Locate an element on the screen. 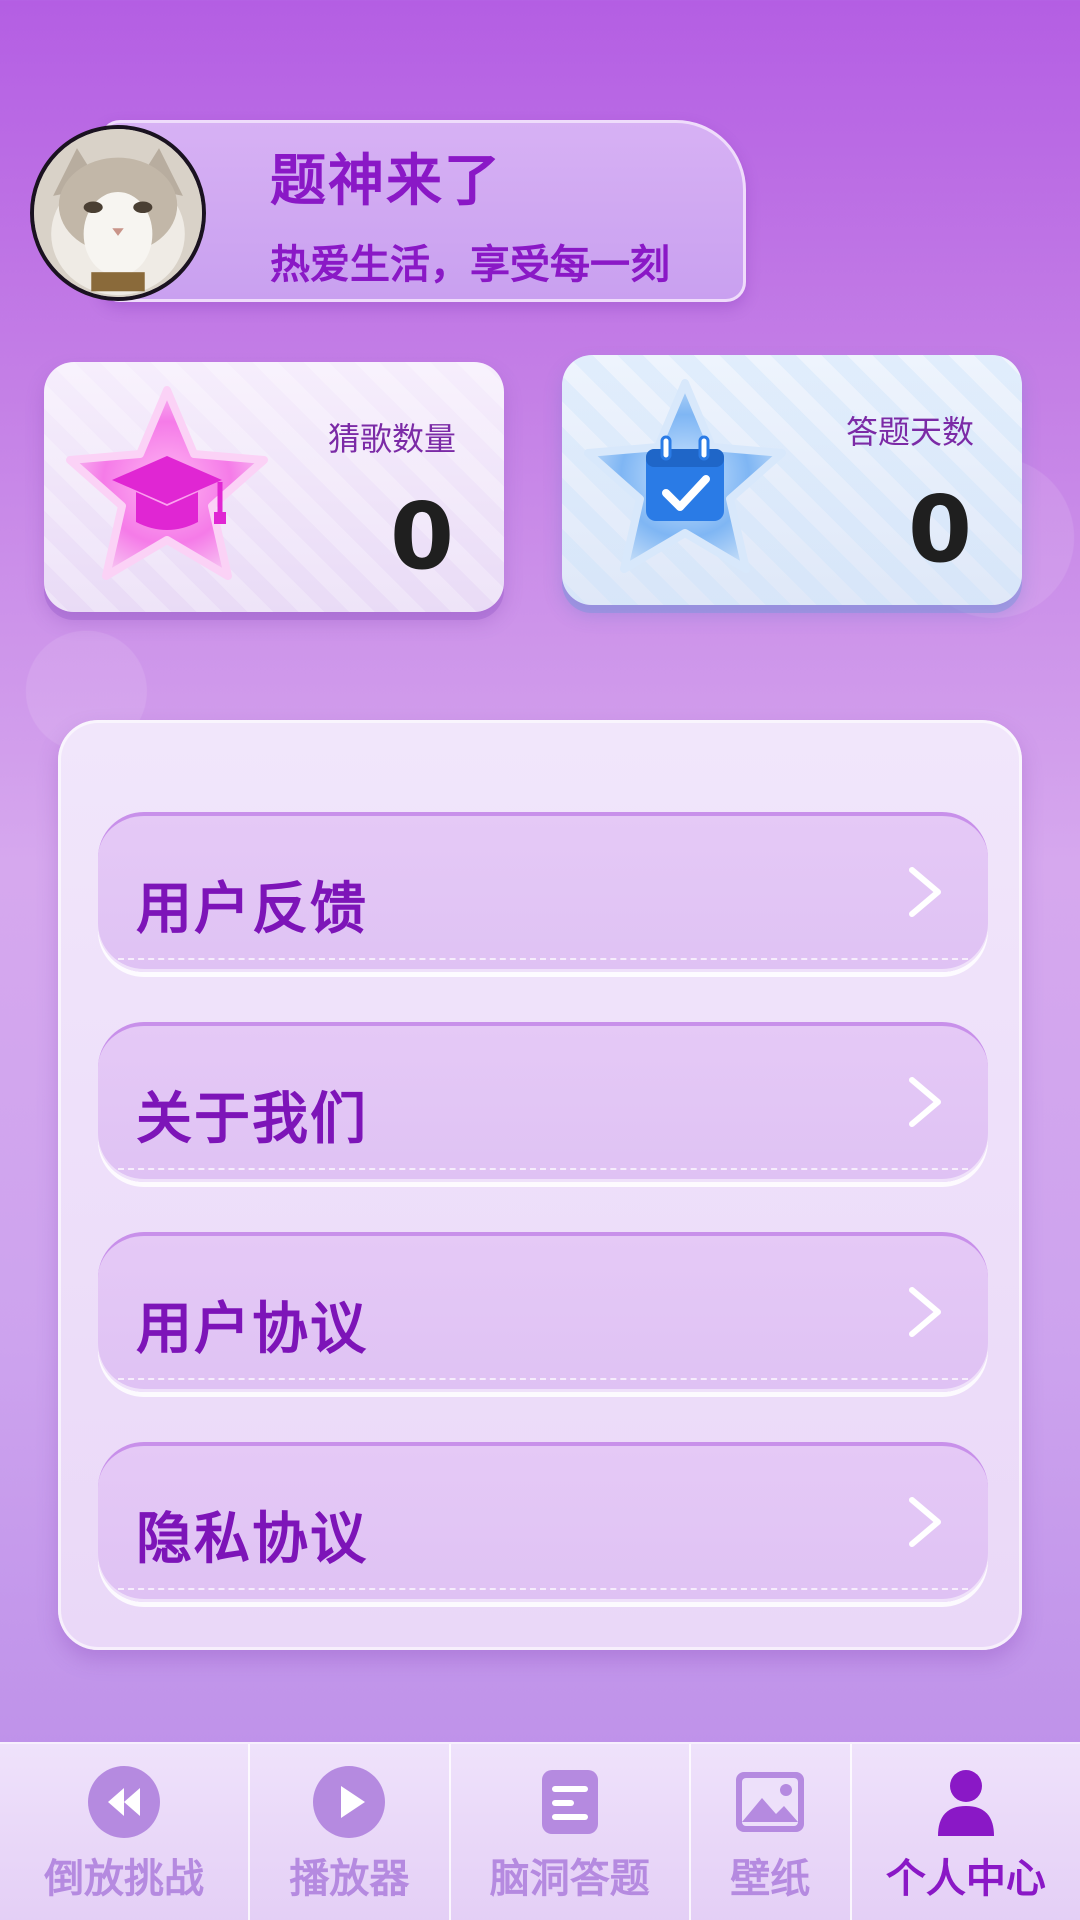 Image resolution: width=1080 pixels, height=1920 pixels. user-icon is located at coordinates (965, 1803).